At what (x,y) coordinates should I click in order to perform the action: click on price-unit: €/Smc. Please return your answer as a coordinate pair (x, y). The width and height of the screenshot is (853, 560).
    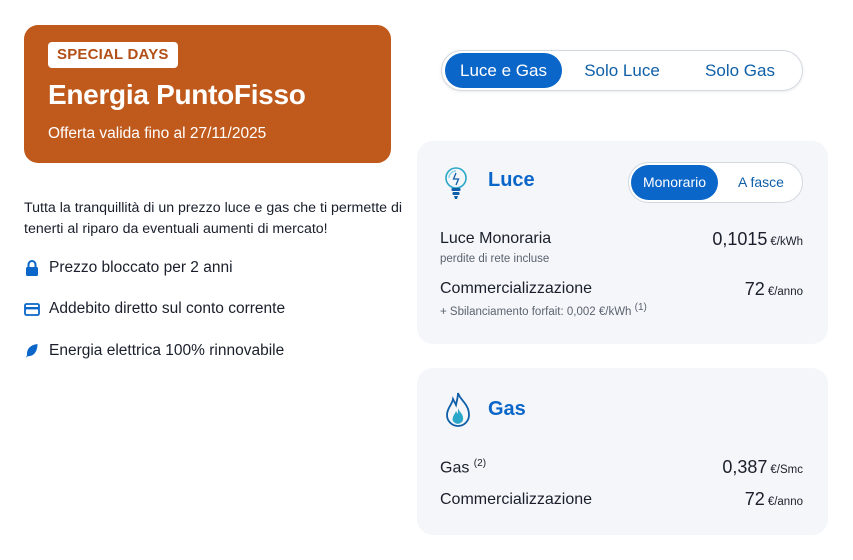
    Looking at the image, I should click on (786, 470).